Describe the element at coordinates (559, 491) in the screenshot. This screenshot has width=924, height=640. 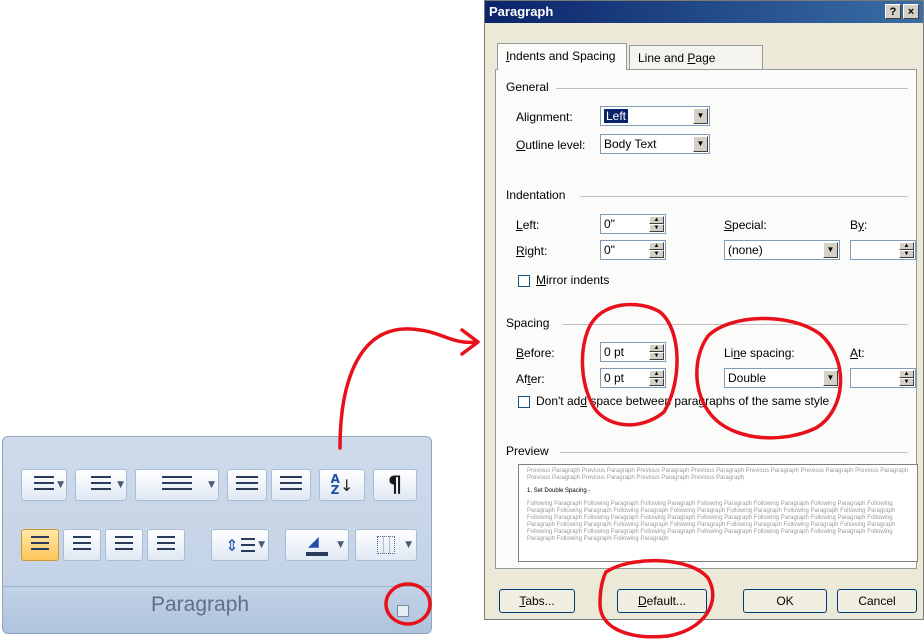
I see `preview-current-paragraph: 1. Set Double Spacing -` at that location.